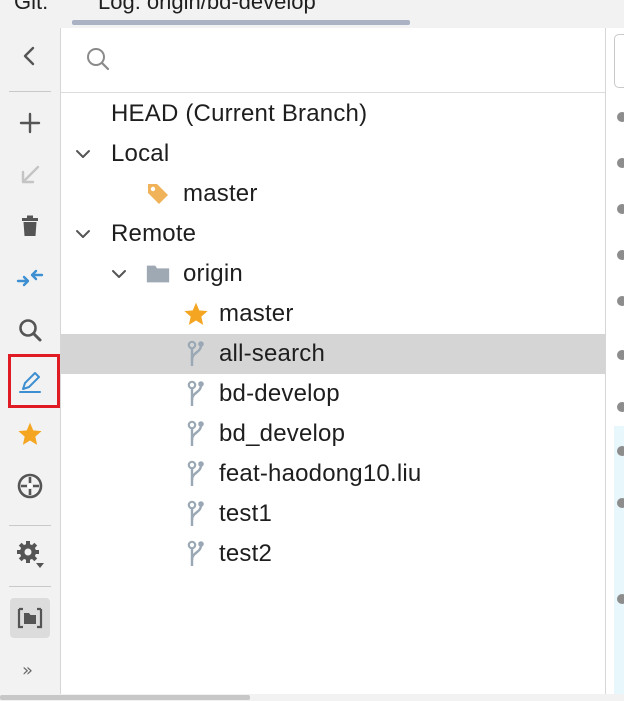 This screenshot has height=701, width=624. Describe the element at coordinates (320, 473) in the screenshot. I see `branch-name: feat-haodong10.liu` at that location.